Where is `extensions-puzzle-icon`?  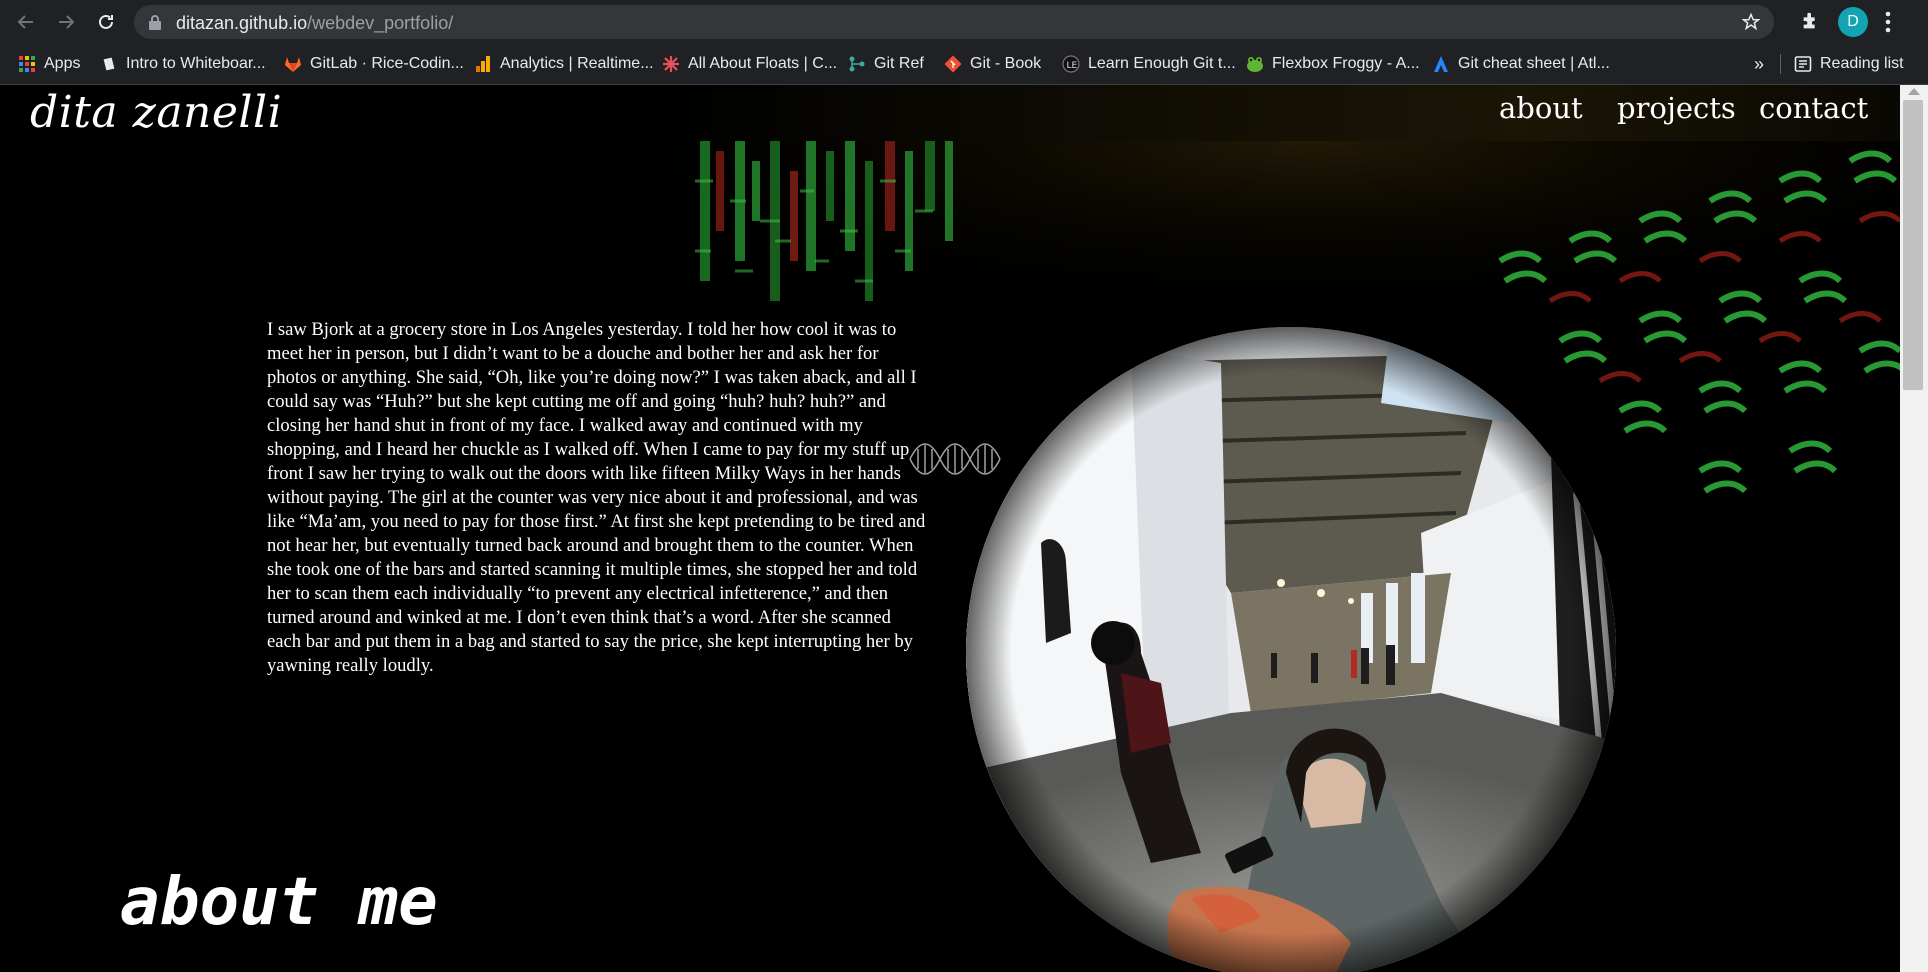
extensions-puzzle-icon is located at coordinates (1811, 21).